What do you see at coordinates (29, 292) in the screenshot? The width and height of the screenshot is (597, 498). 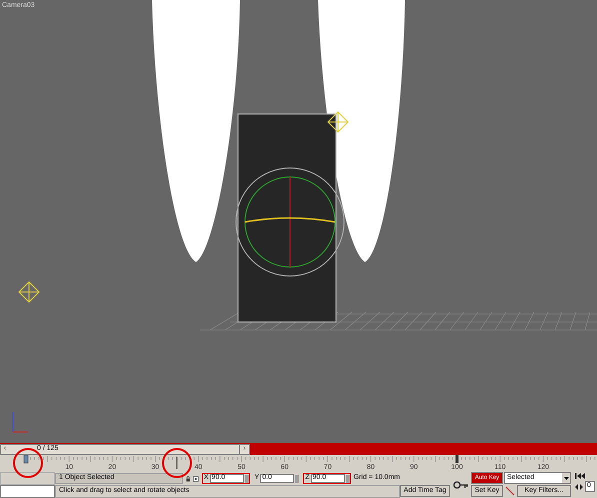 I see `helper-icon` at bounding box center [29, 292].